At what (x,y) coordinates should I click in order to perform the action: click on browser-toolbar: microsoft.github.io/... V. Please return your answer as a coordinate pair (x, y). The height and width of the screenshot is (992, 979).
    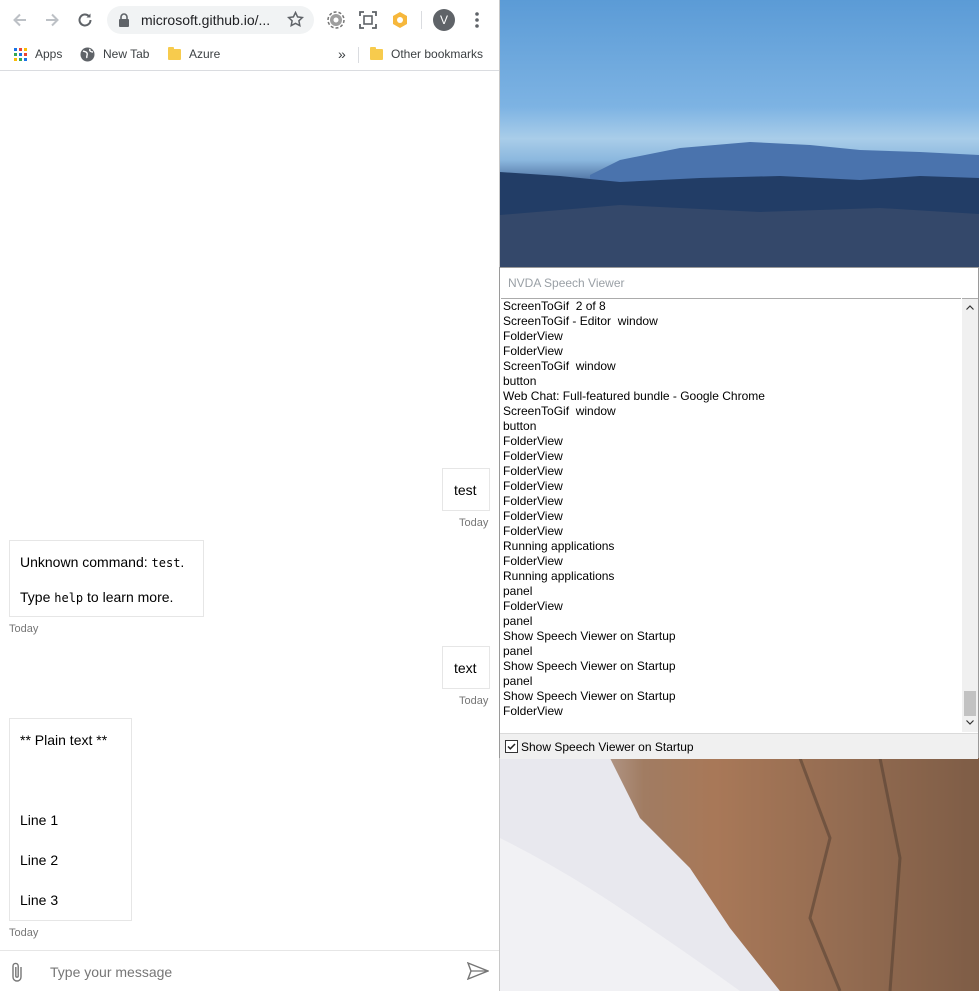
    Looking at the image, I should click on (249, 20).